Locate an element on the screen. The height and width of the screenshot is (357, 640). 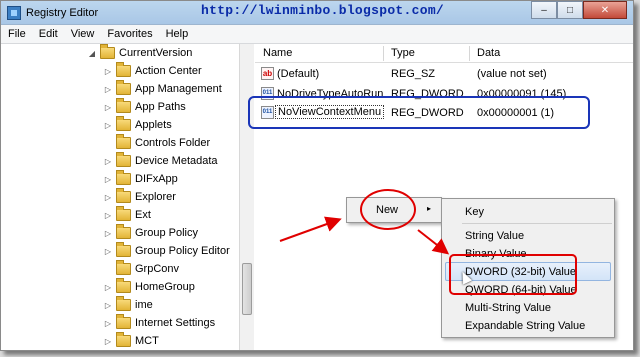
annotation-arrow-to-new is located at coordinates (310, 229).